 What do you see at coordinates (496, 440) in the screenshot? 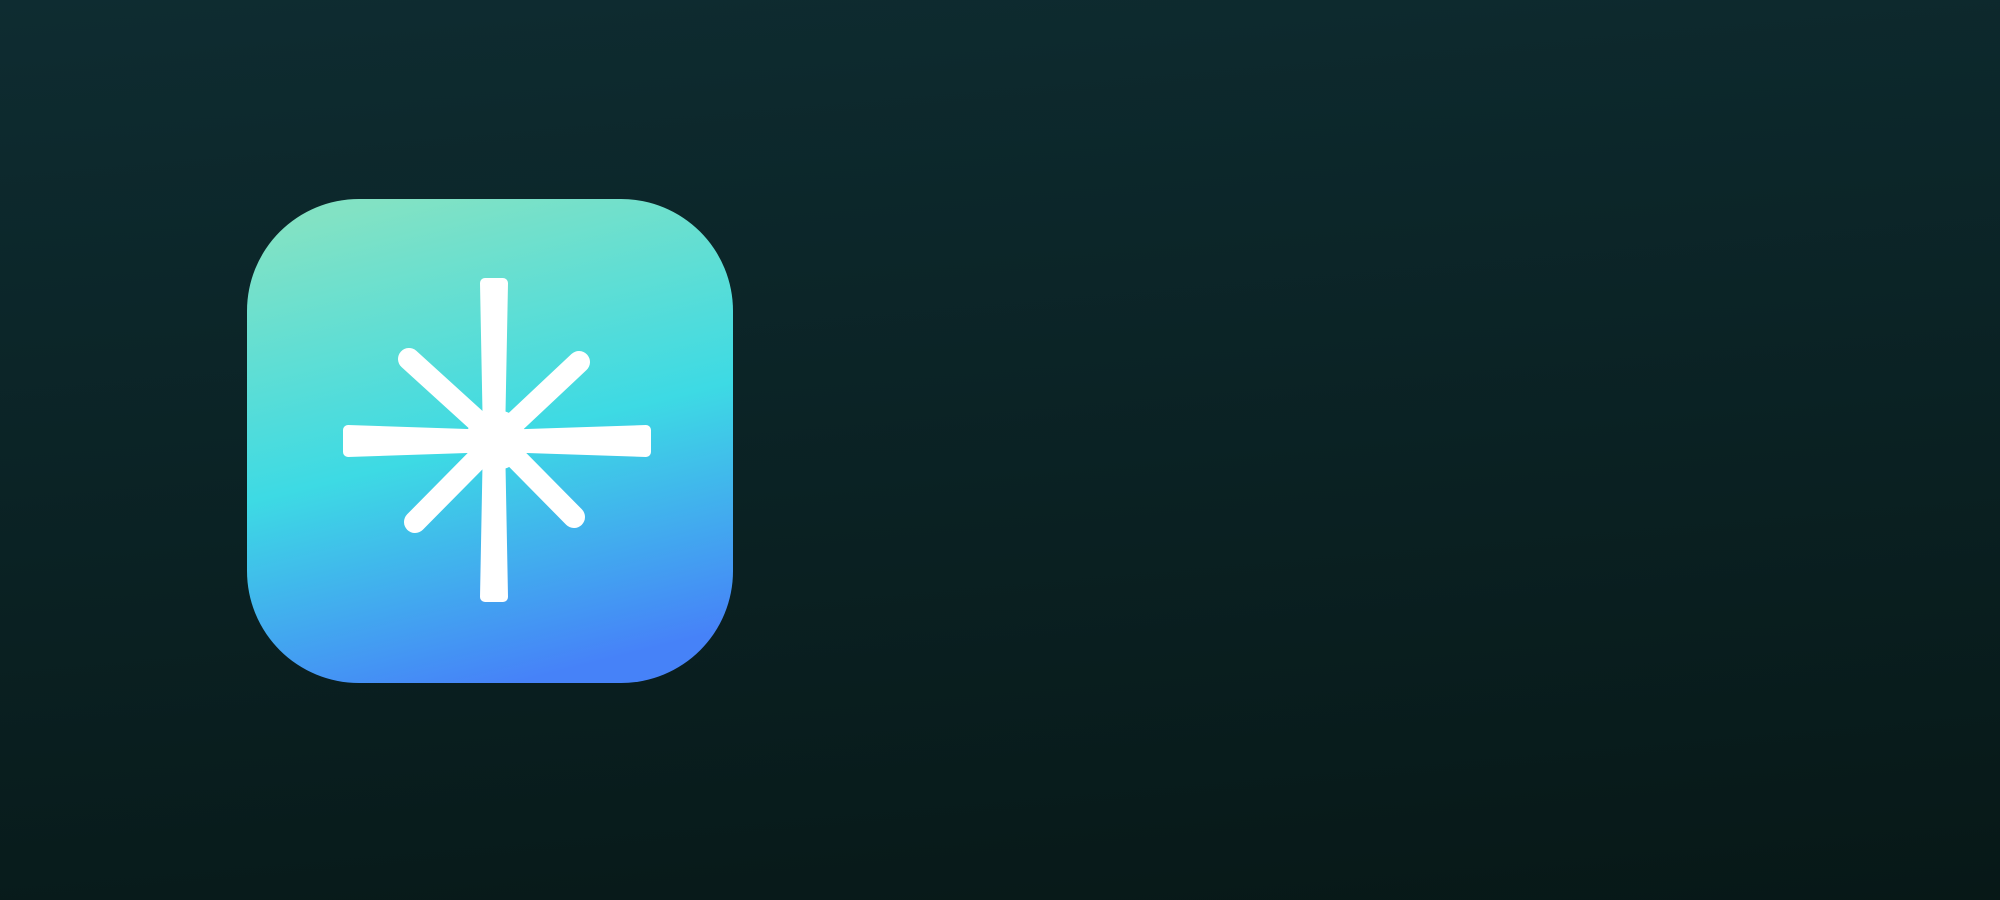
I see `star-center` at bounding box center [496, 440].